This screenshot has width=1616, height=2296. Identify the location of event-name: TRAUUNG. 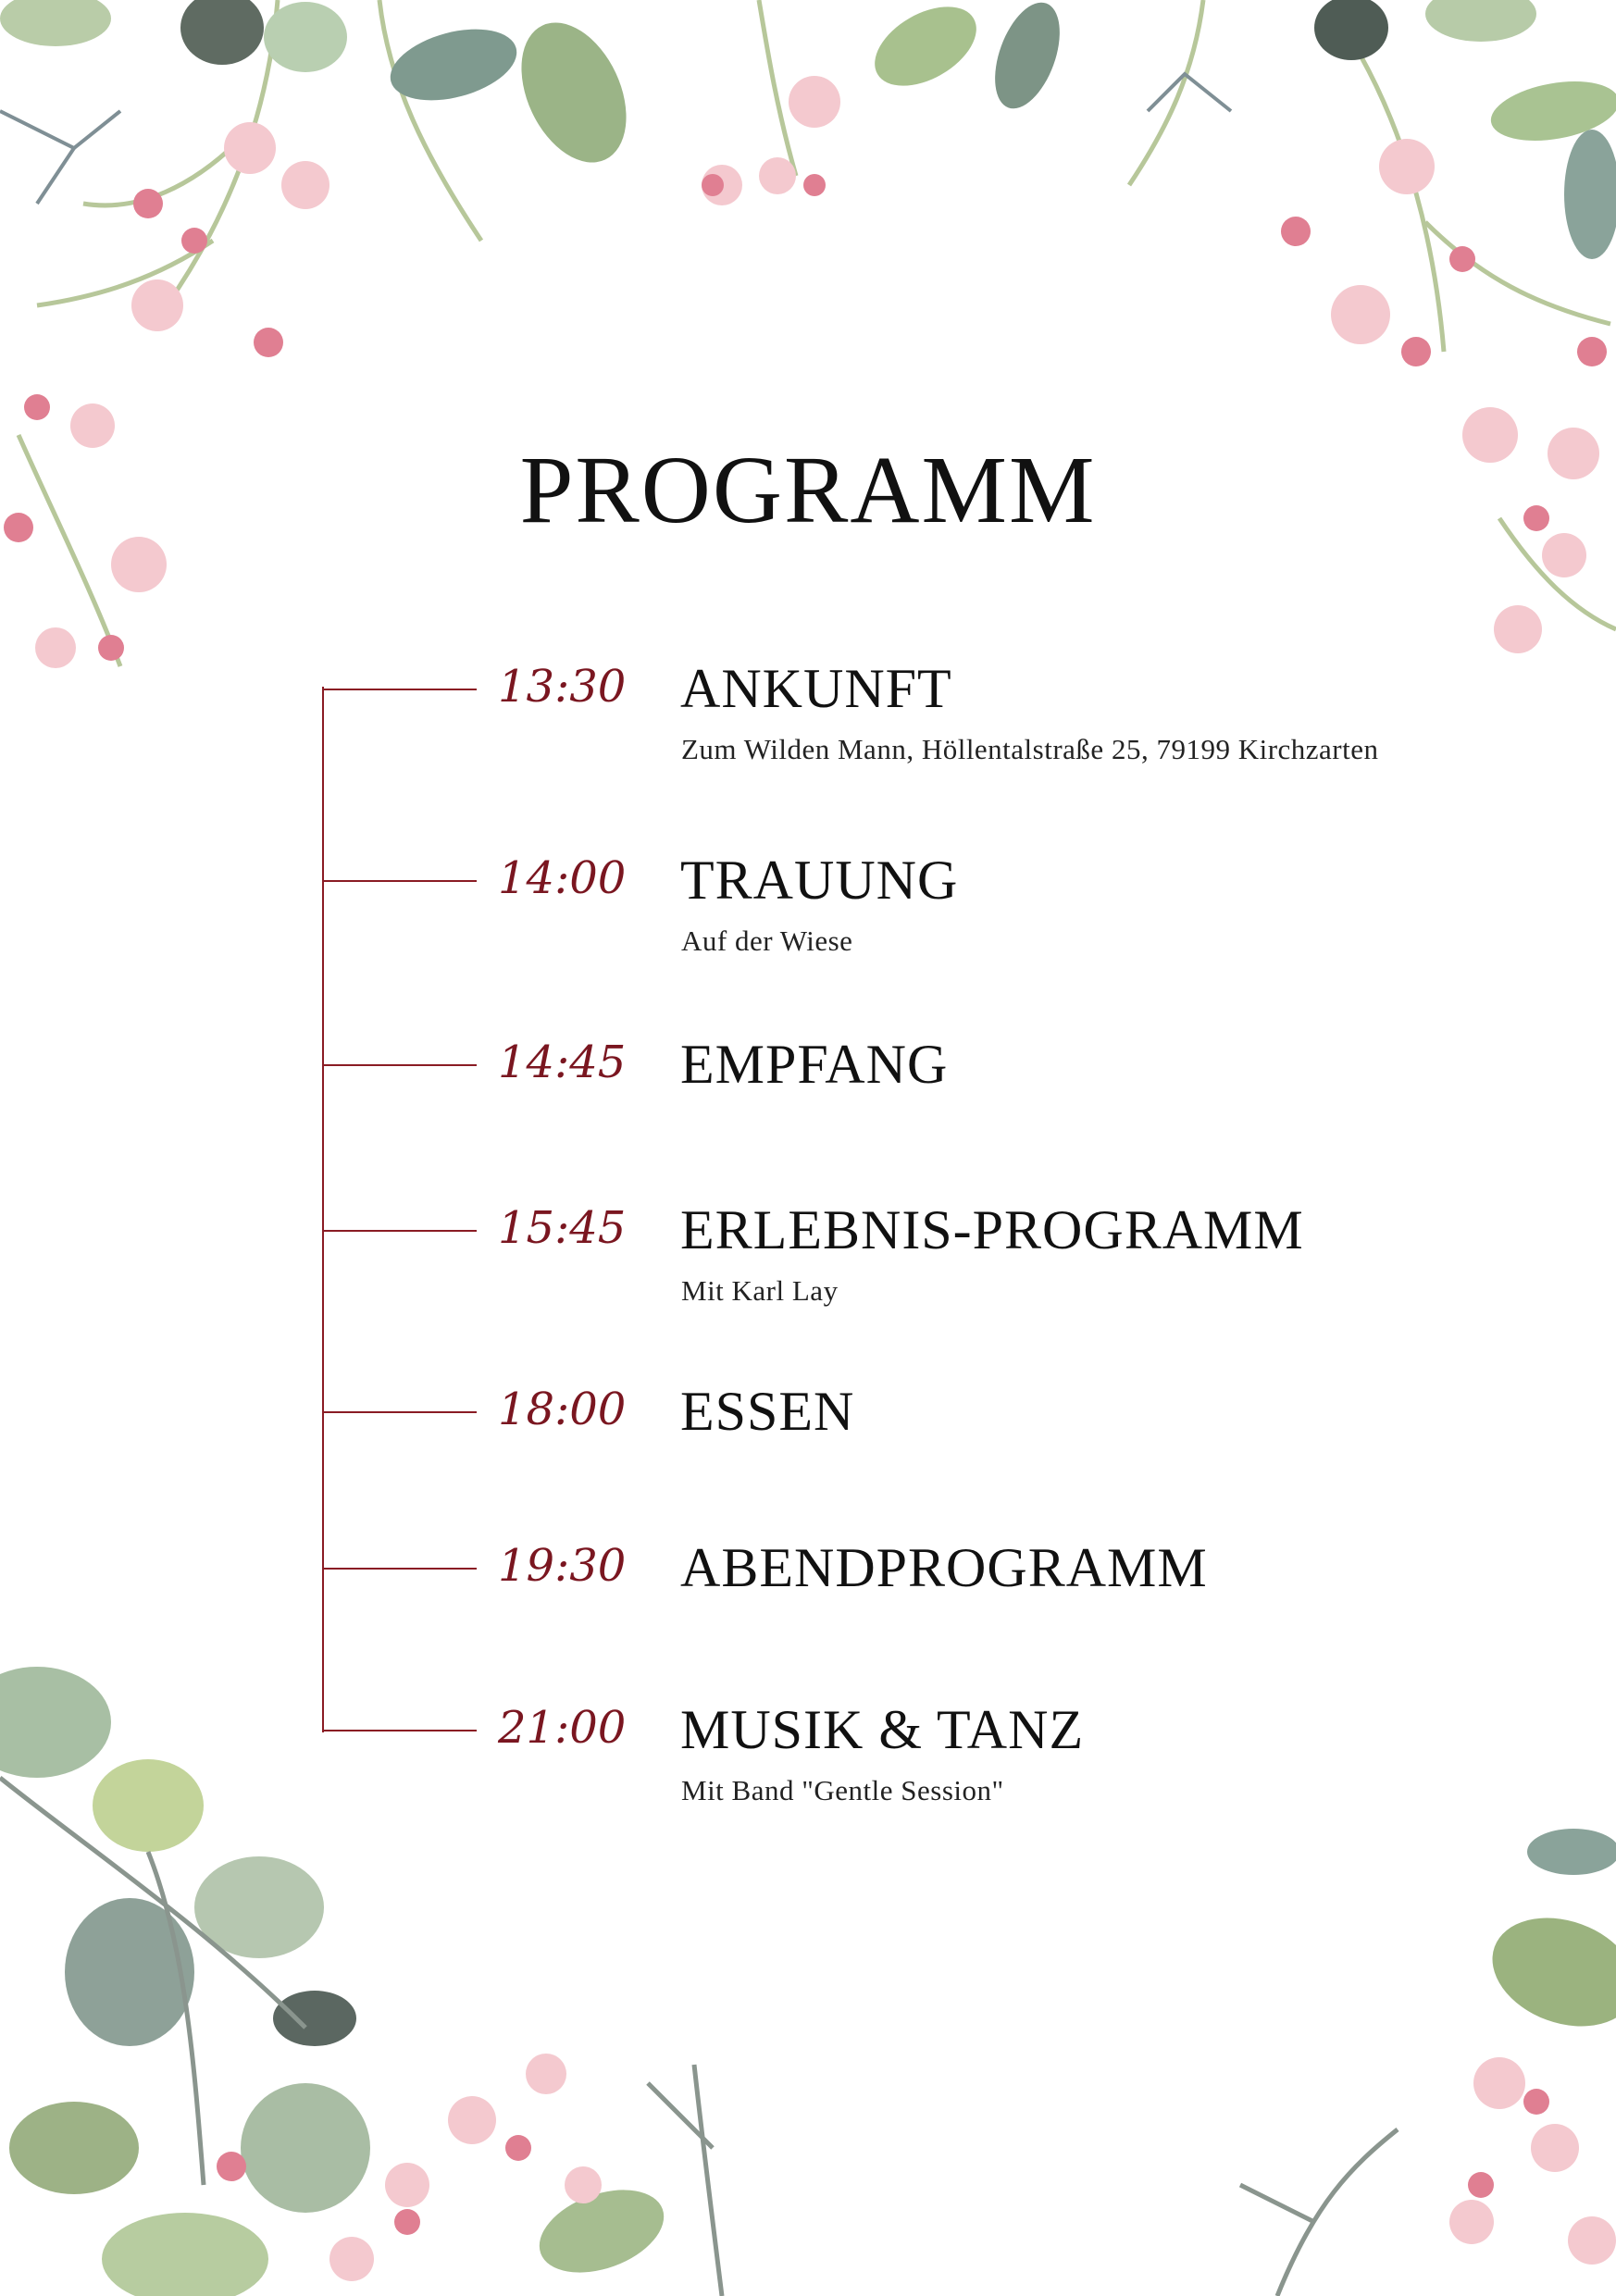
(819, 881).